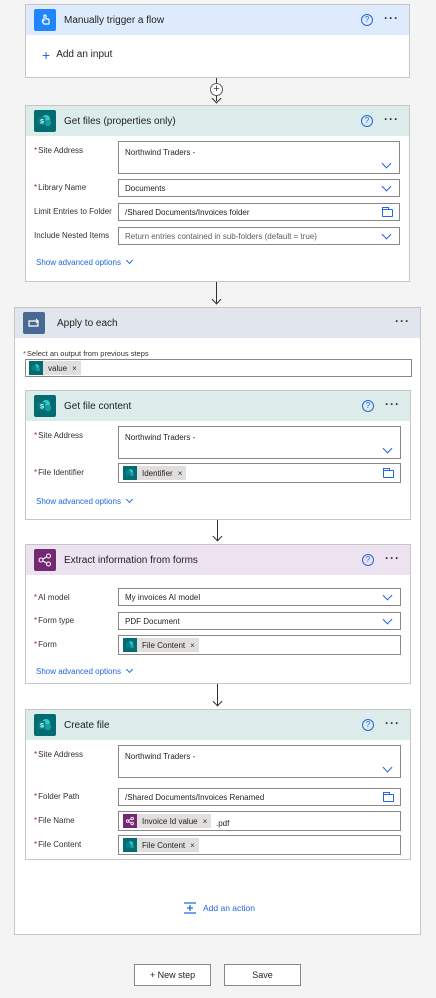 This screenshot has width=436, height=998. I want to click on folder-path-label-text: Folder Path, so click(59, 796).